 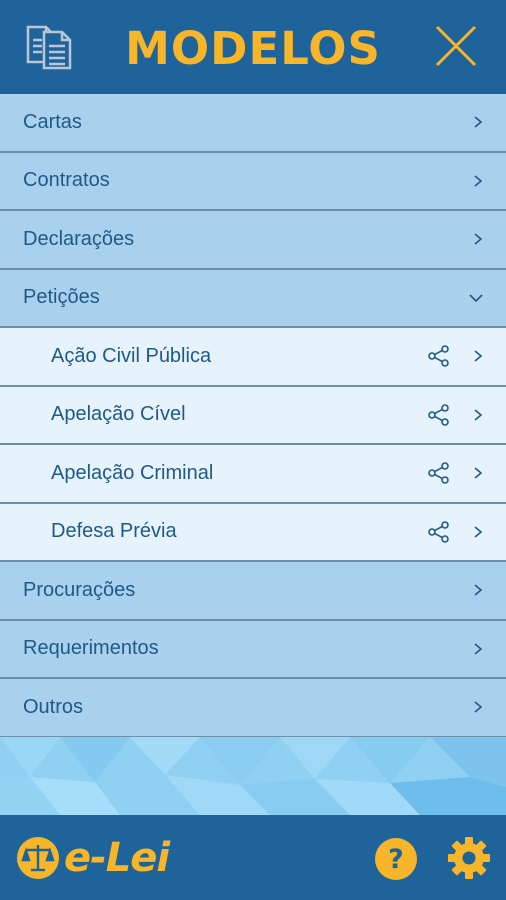 I want to click on menu-category-cartas: Cartas, so click(x=253, y=123).